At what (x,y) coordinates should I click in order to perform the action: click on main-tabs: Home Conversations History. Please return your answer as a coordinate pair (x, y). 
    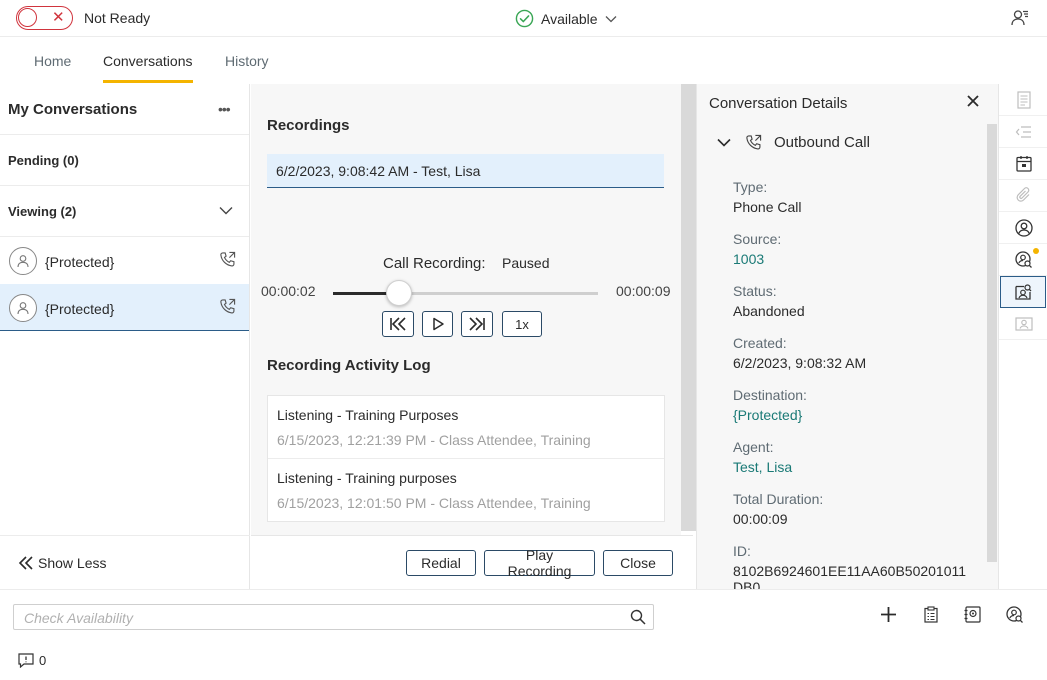
    Looking at the image, I should click on (523, 60).